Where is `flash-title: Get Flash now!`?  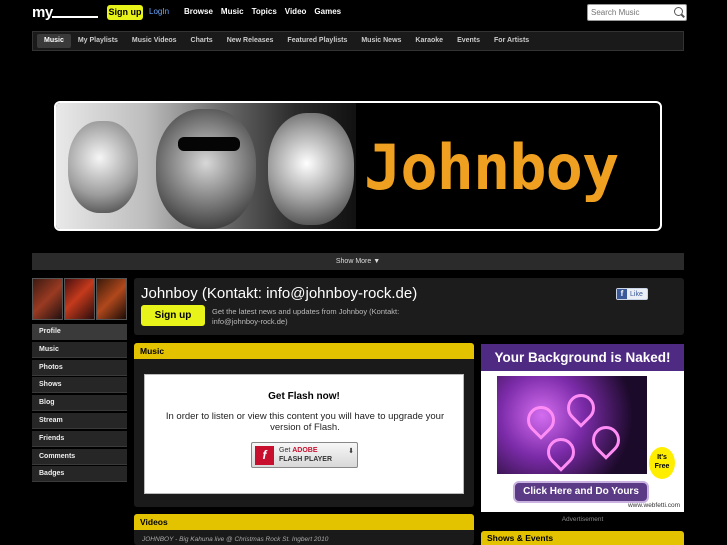 flash-title: Get Flash now! is located at coordinates (304, 396).